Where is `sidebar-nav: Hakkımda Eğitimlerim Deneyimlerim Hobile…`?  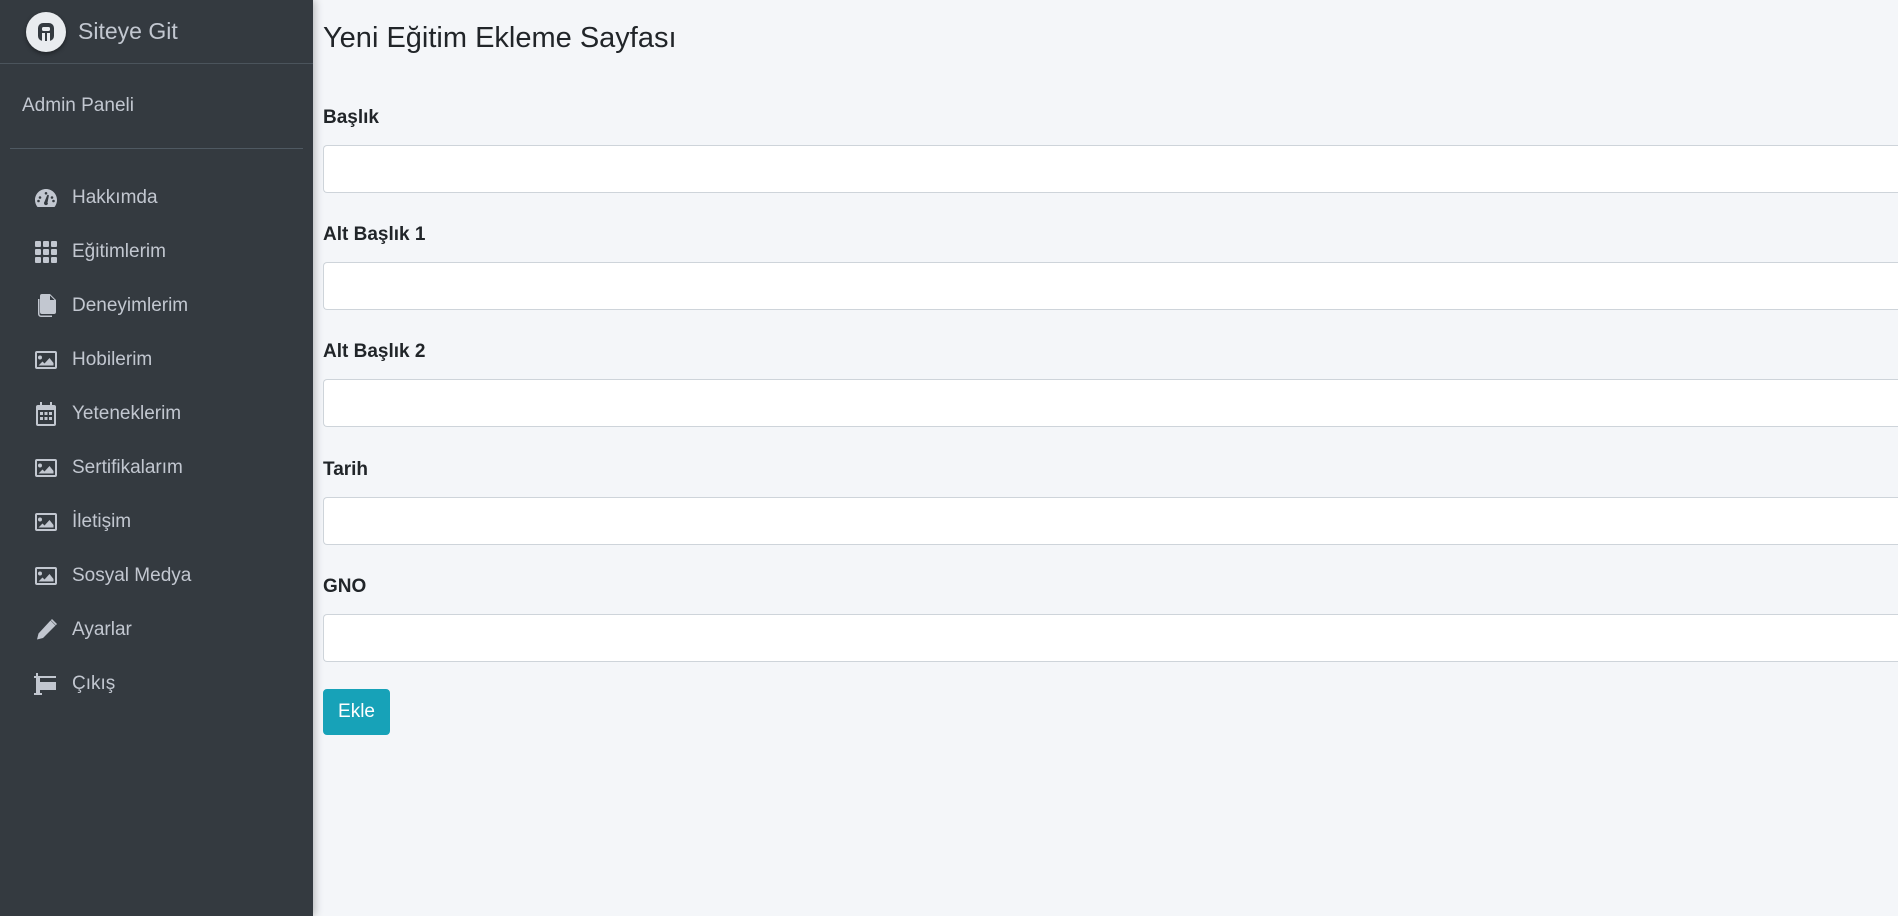
sidebar-nav: Hakkımda Eğitimlerim Deneyimlerim Hobile… is located at coordinates (156, 430).